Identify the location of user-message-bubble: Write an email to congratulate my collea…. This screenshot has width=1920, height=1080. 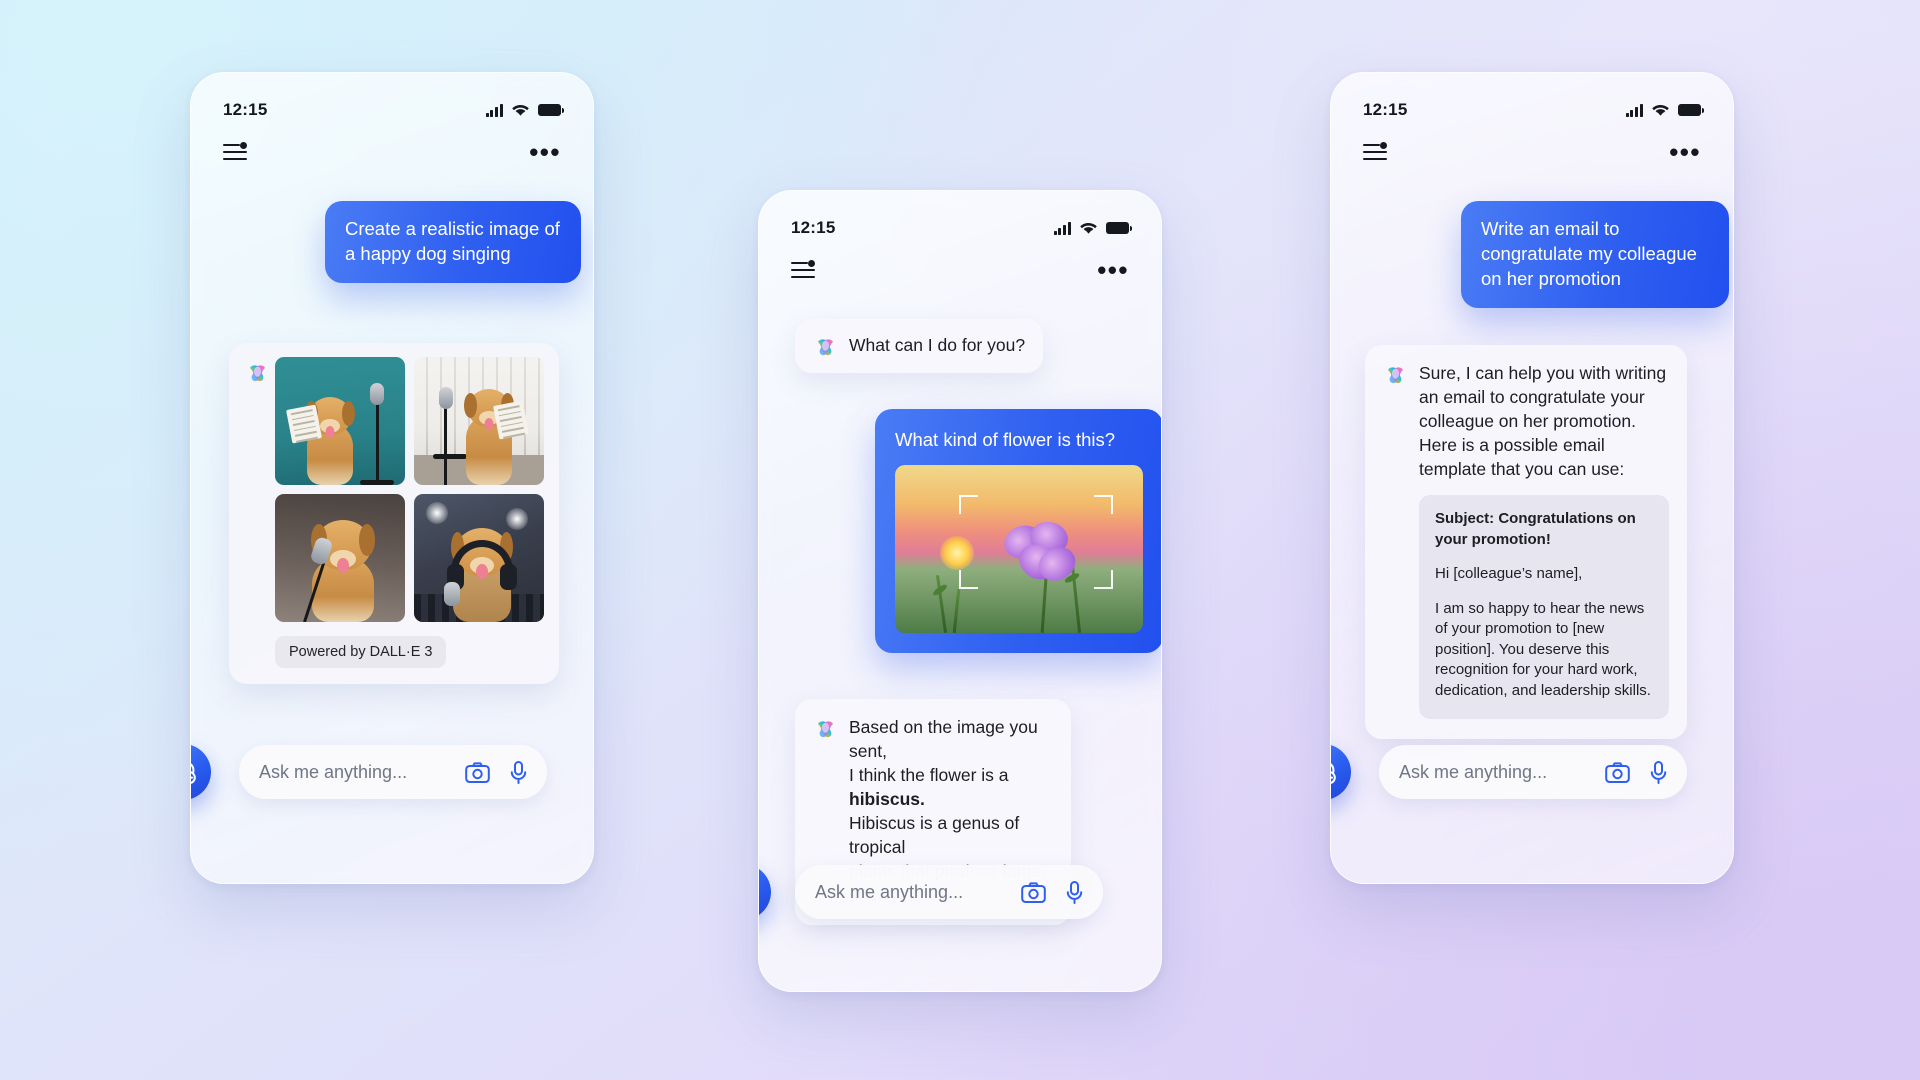
(1595, 254).